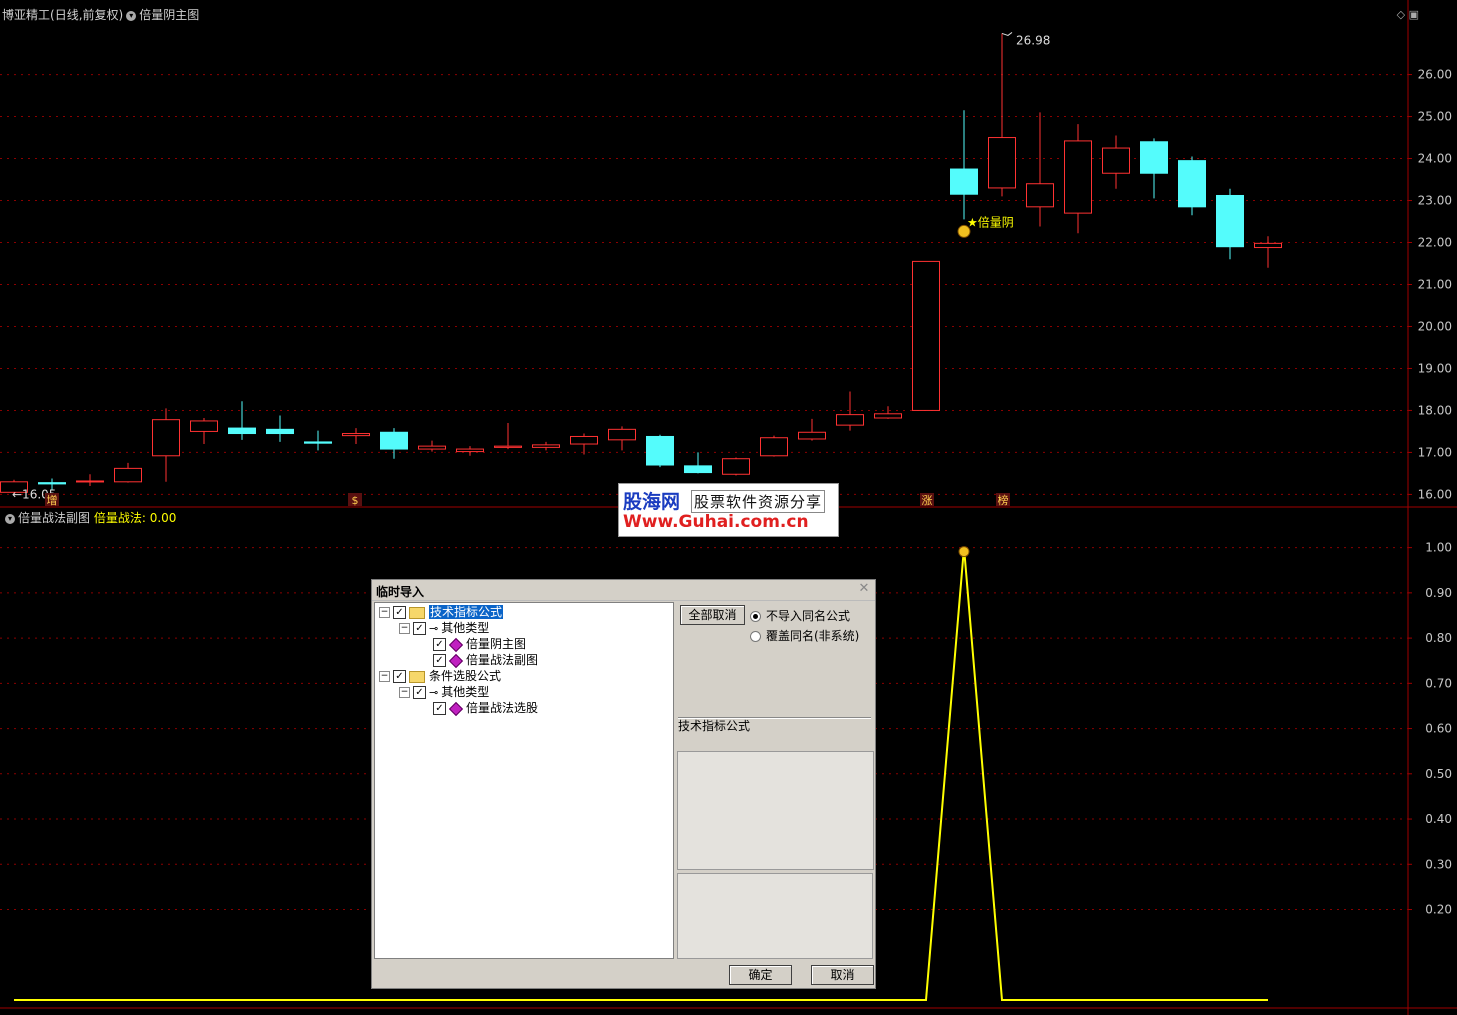  Describe the element at coordinates (400, 592) in the screenshot. I see `dialog-title: 临时导入` at that location.